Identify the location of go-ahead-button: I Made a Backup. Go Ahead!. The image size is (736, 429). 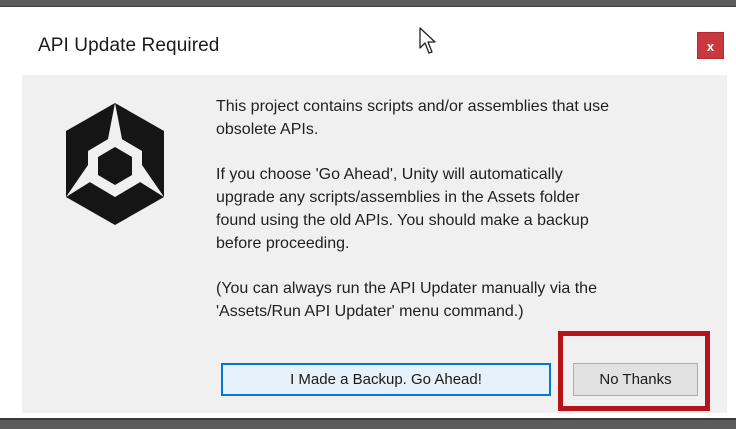
(386, 379).